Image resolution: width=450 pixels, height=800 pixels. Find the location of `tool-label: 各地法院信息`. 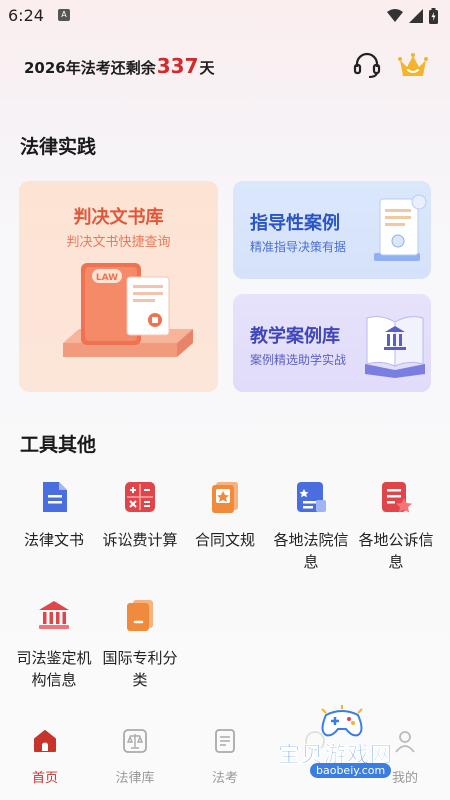

tool-label: 各地法院信息 is located at coordinates (311, 551).